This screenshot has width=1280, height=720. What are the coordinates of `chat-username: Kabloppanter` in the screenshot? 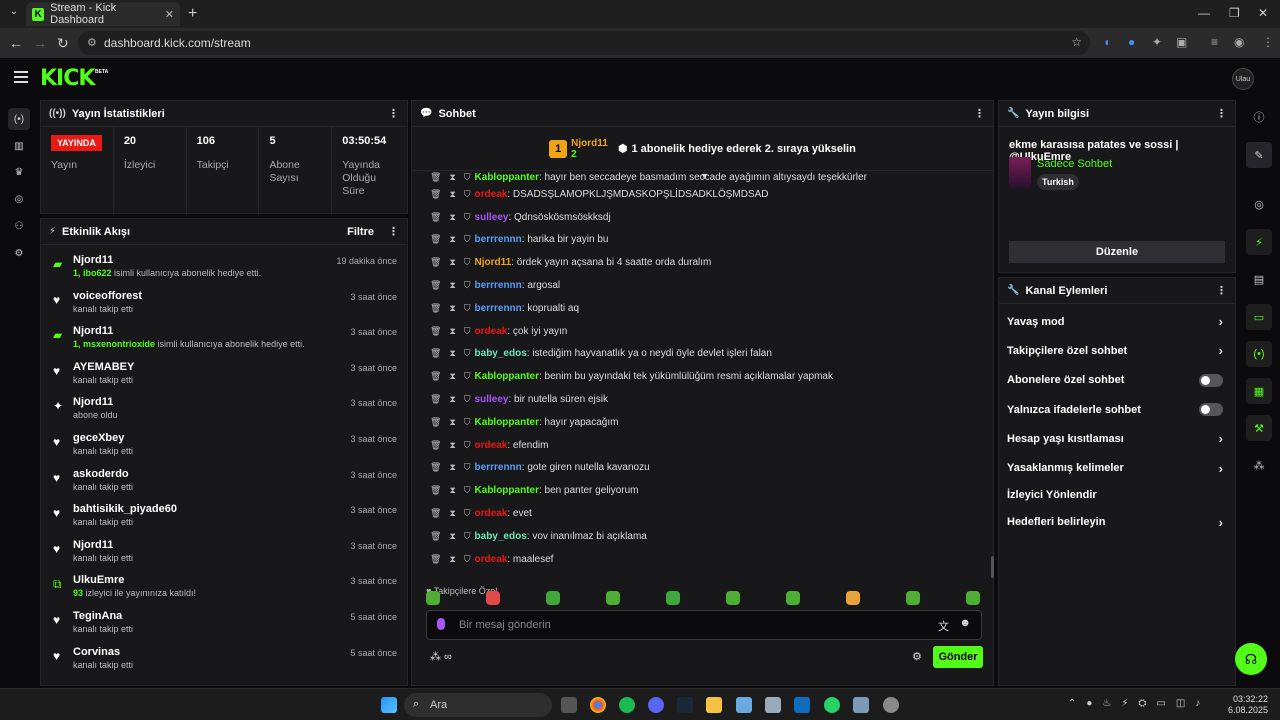 It's located at (507, 422).